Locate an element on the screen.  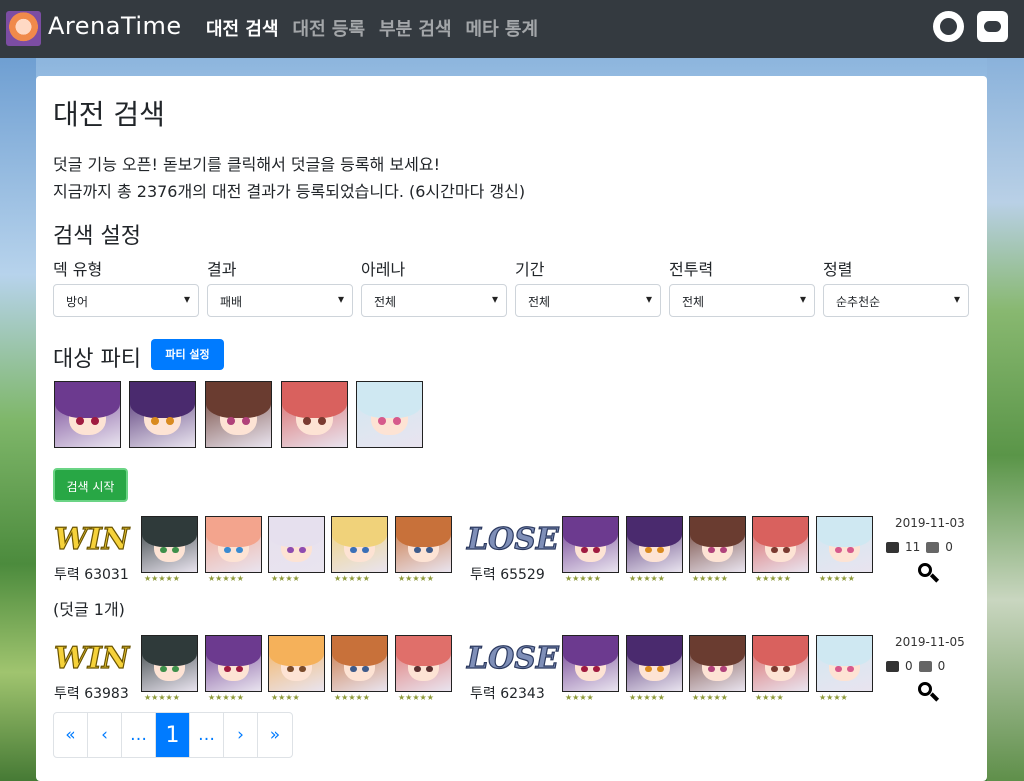
nav-link-battle-search: 대전 검색 is located at coordinates (242, 28).